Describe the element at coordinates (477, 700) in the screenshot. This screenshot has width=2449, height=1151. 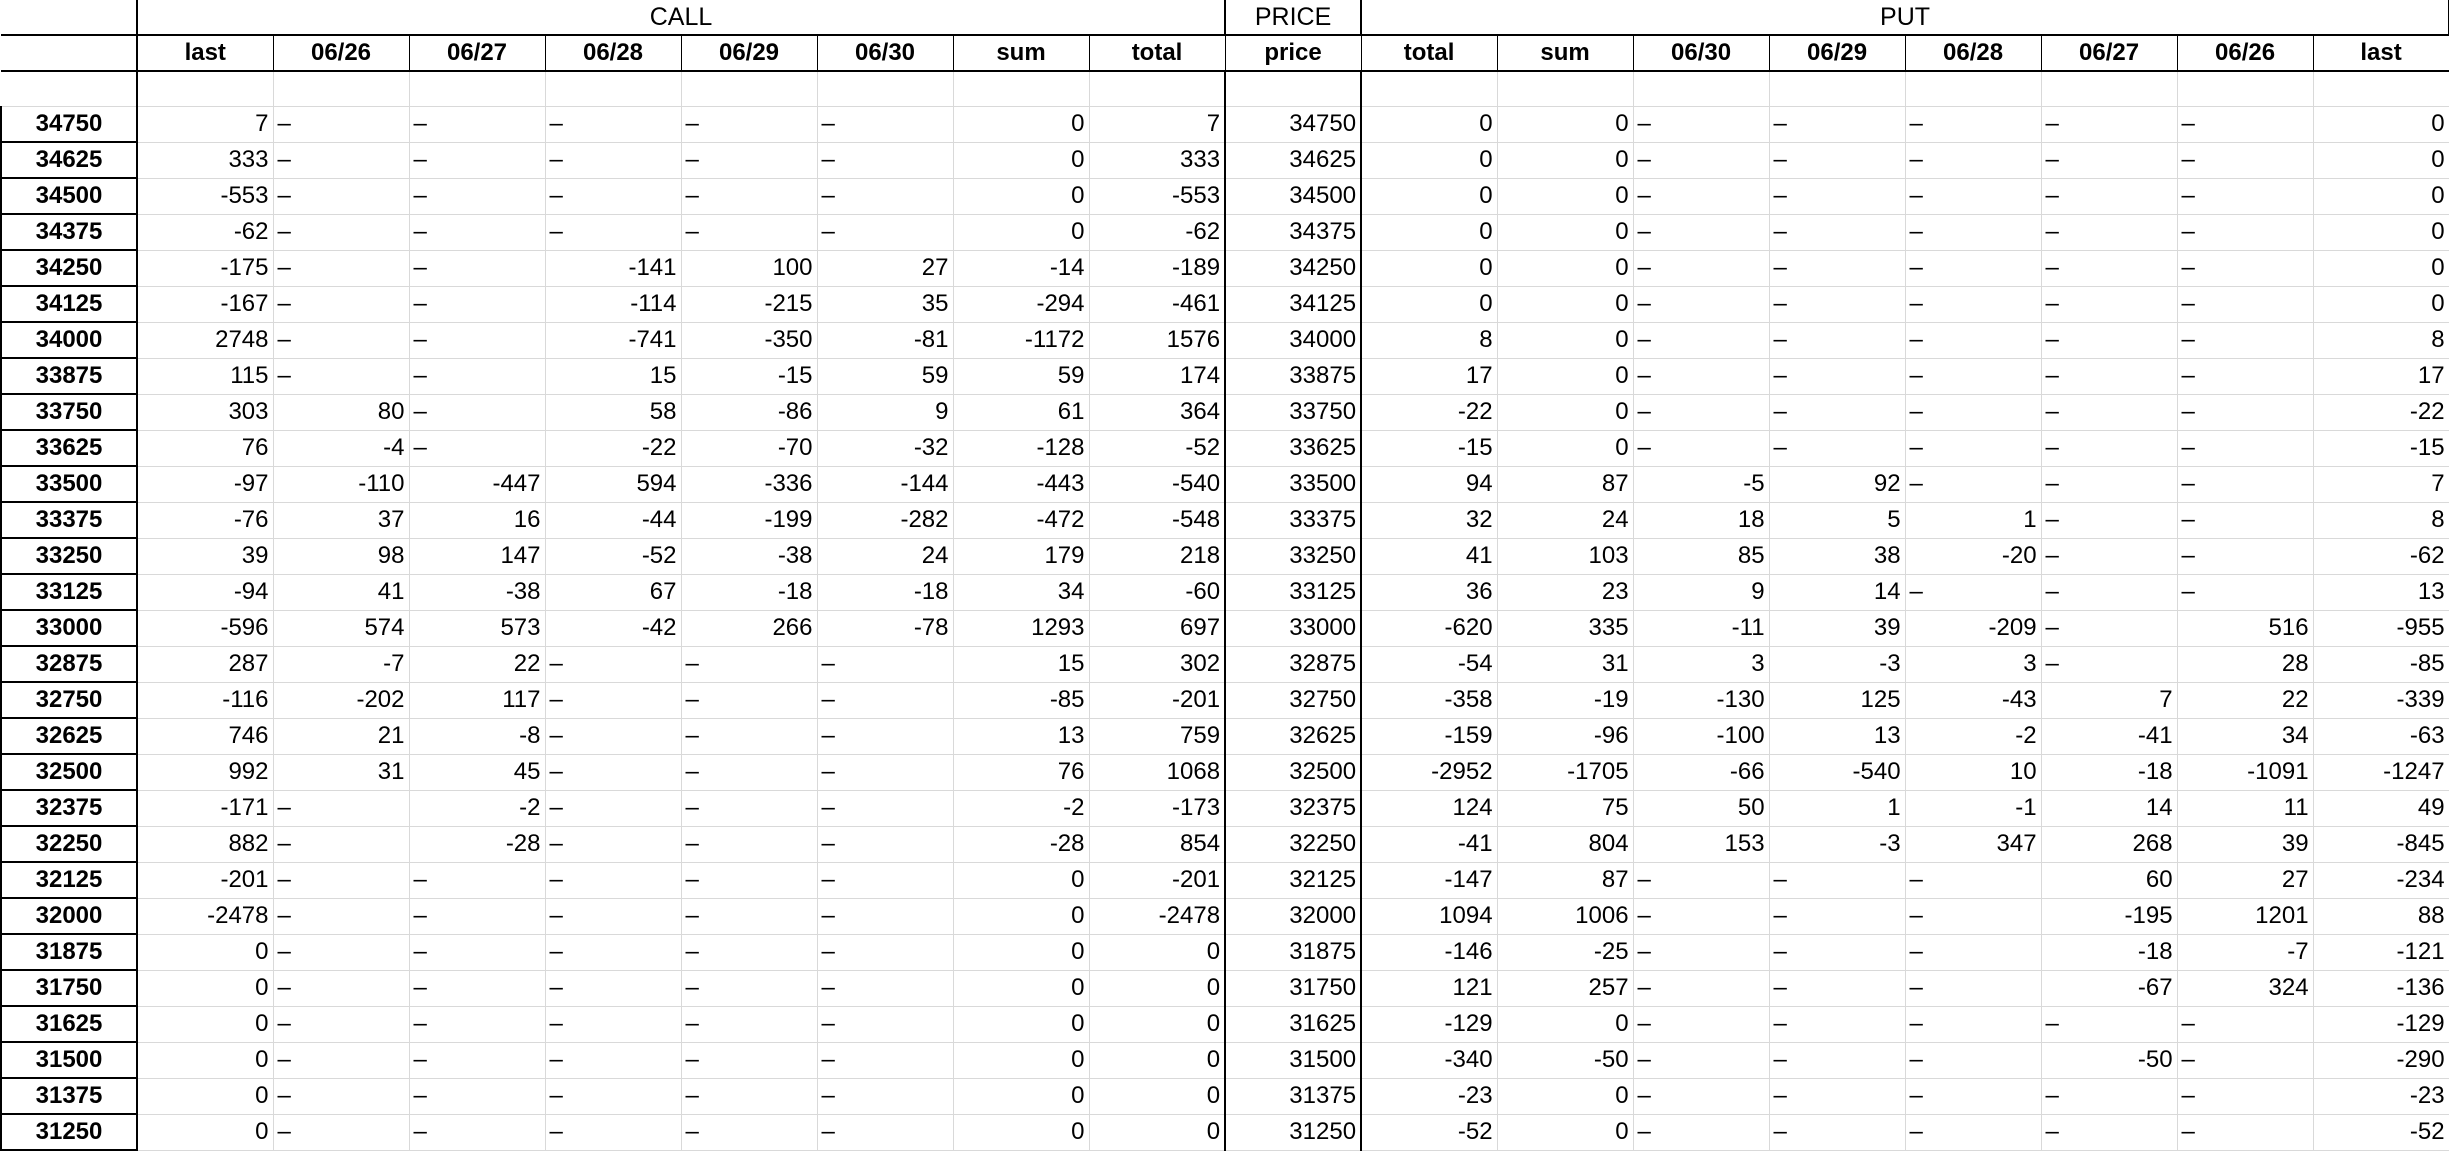
I see `data-cell: 117` at that location.